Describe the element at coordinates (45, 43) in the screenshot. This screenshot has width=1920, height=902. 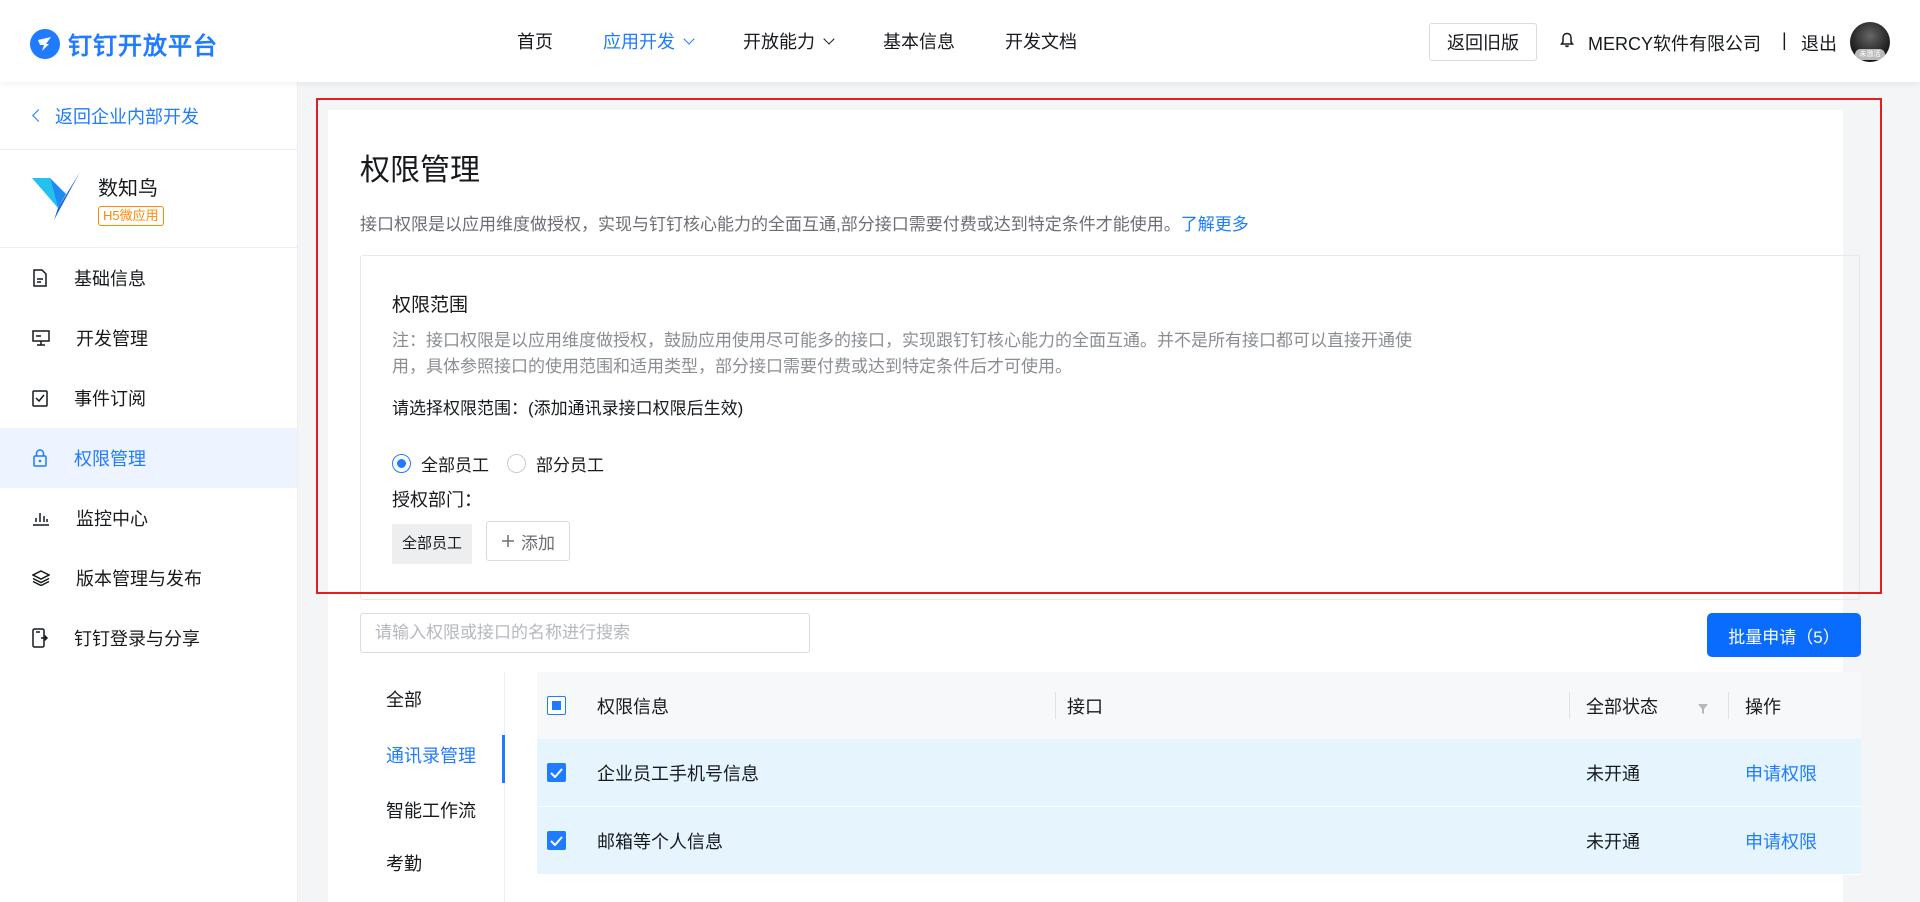
I see `dingtalk-logo-icon` at that location.